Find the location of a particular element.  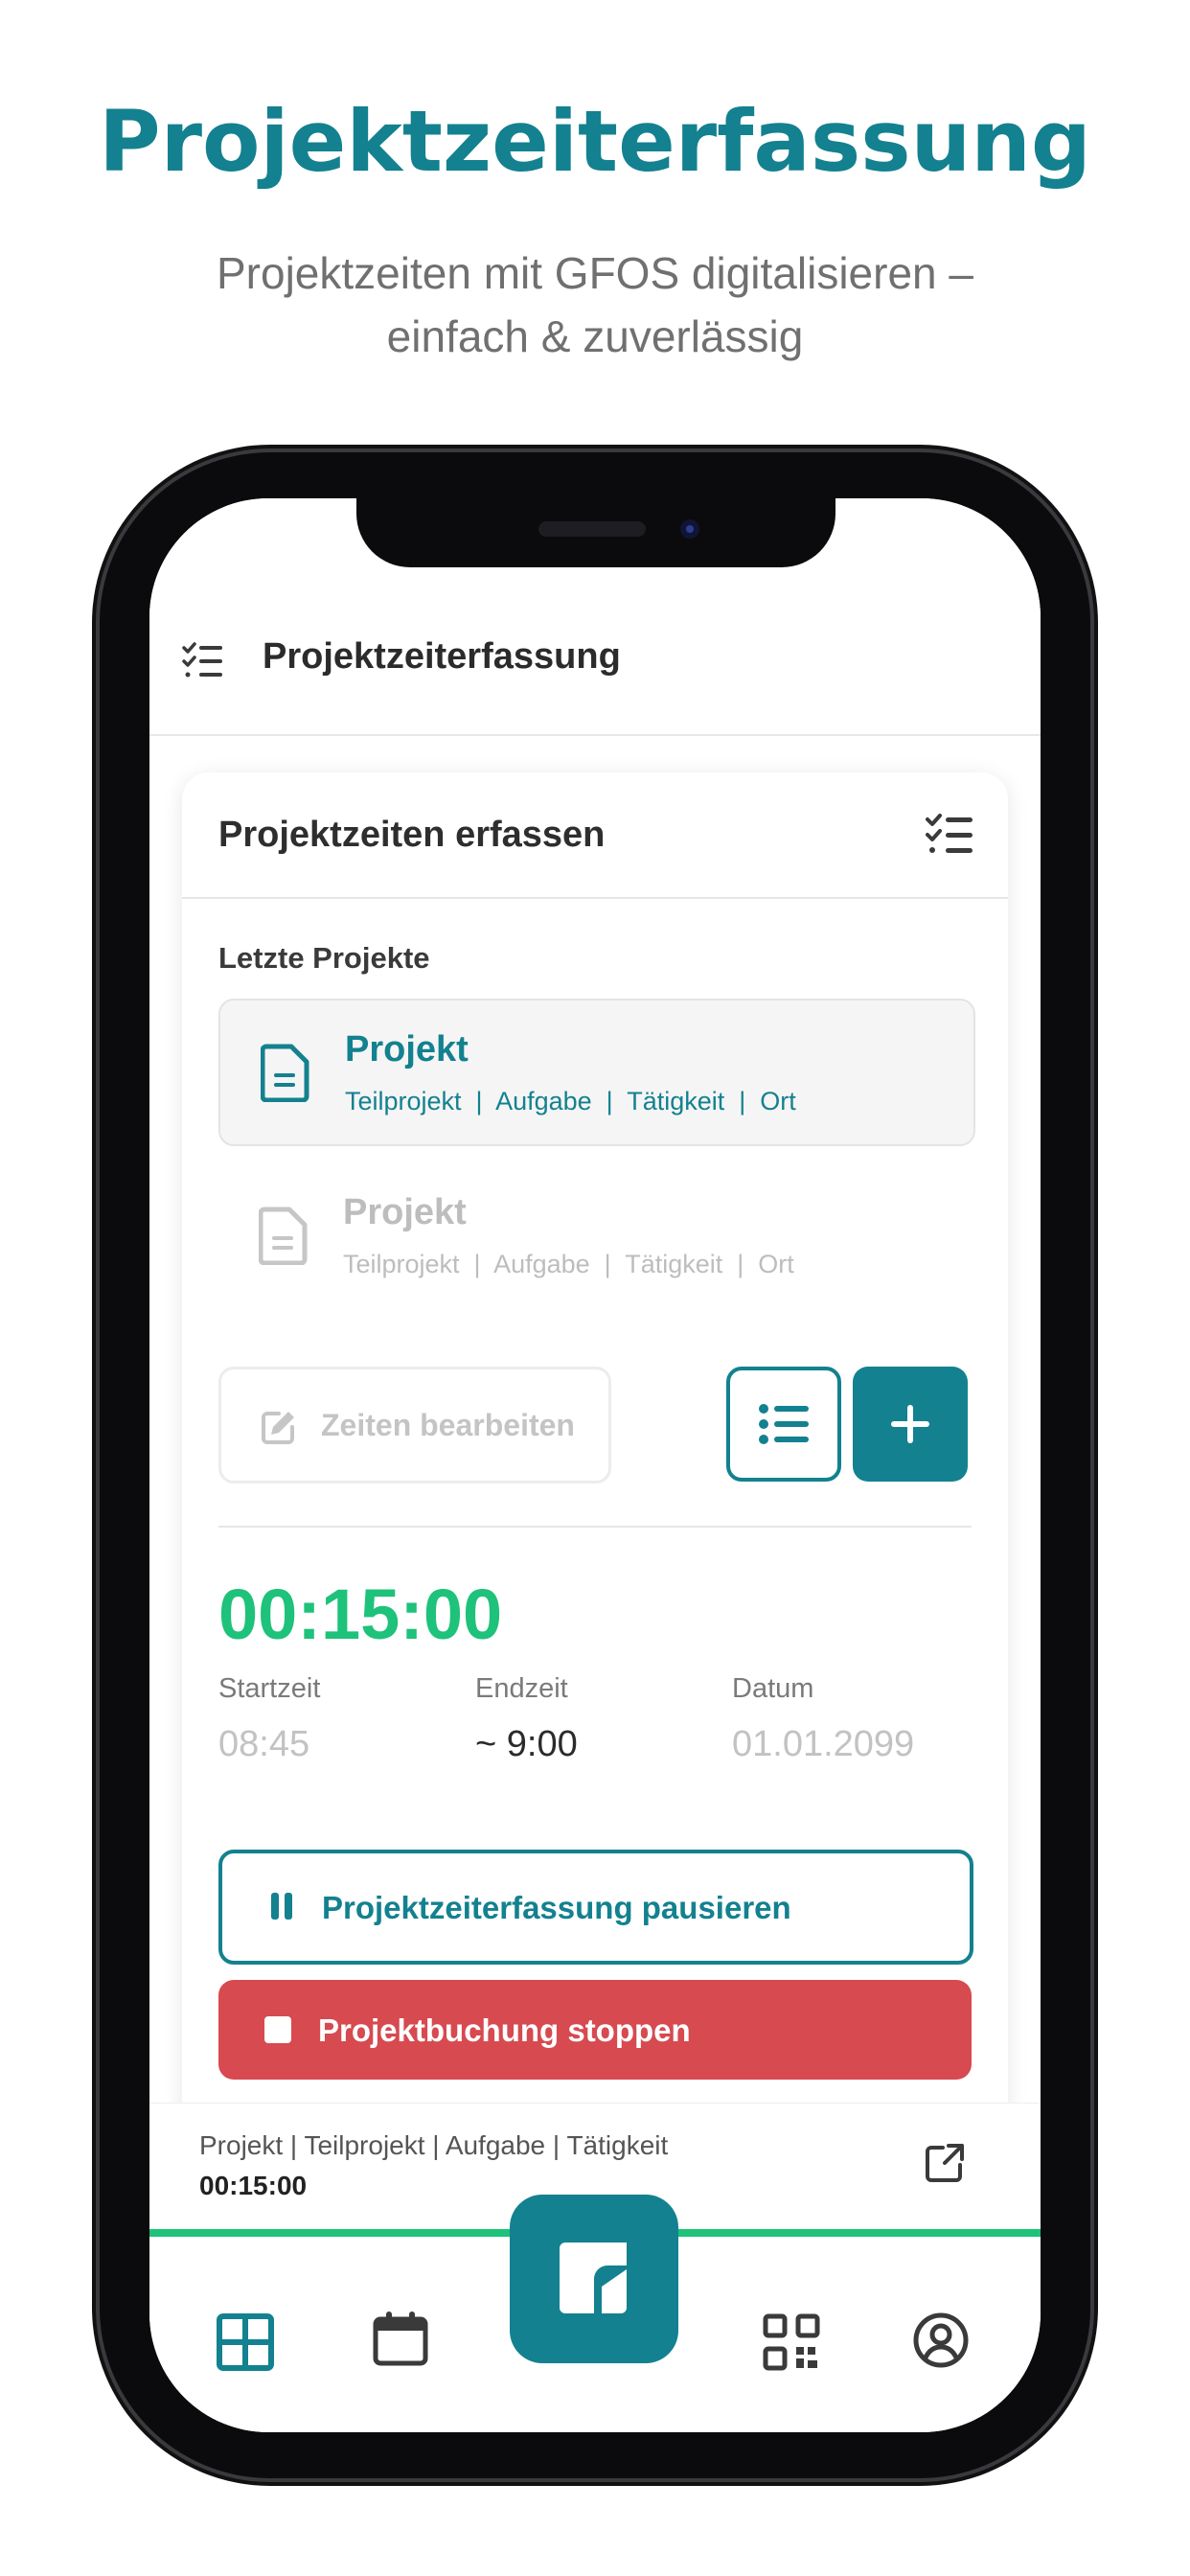

pause-tracking-button: Projektzeiterfassung pausieren is located at coordinates (595, 1907).